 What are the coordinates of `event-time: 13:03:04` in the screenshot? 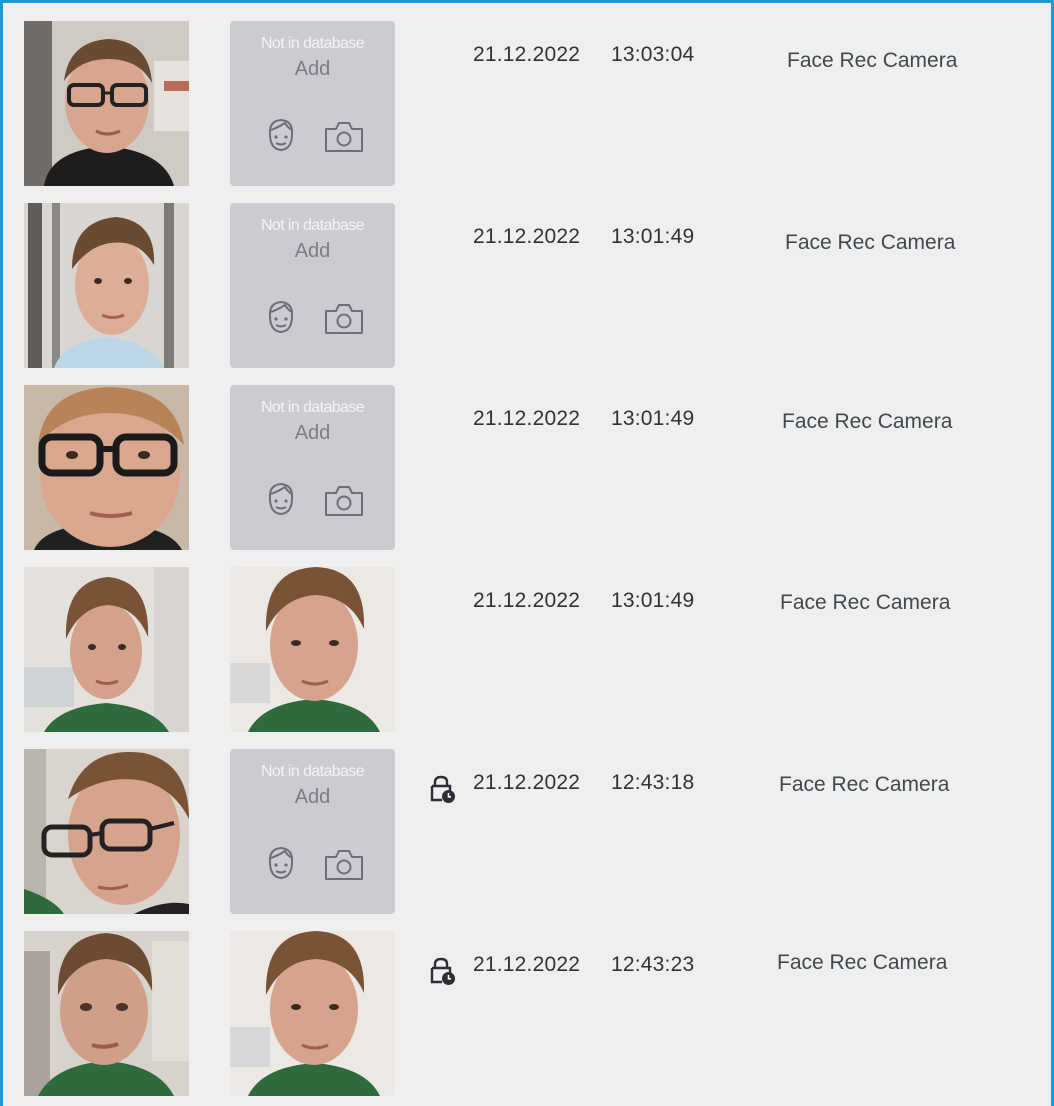 It's located at (653, 54).